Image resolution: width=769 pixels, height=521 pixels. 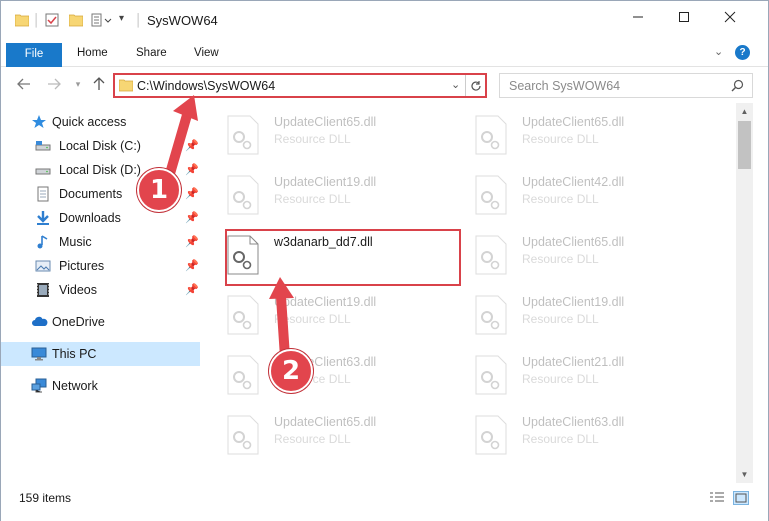 What do you see at coordinates (291, 371) in the screenshot?
I see `step-2-badge: 2` at bounding box center [291, 371].